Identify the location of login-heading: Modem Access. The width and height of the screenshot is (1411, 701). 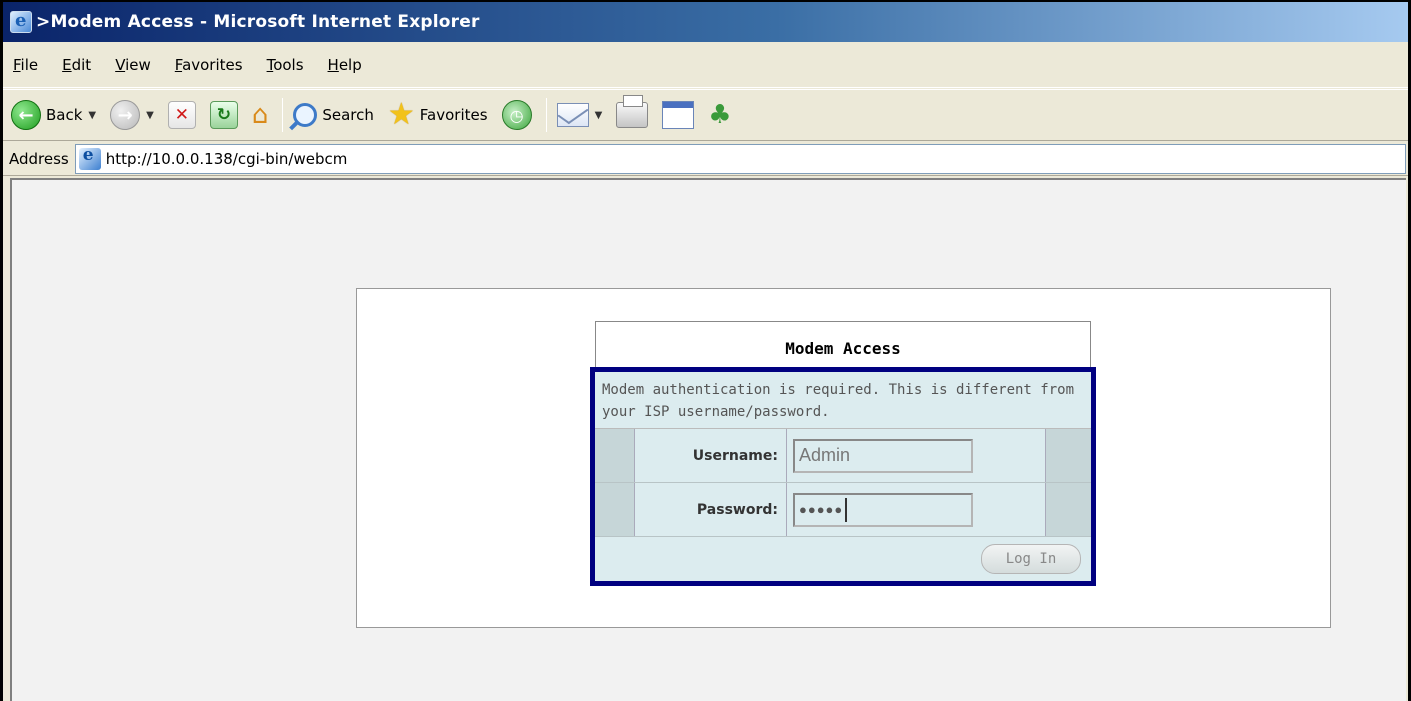
(843, 344).